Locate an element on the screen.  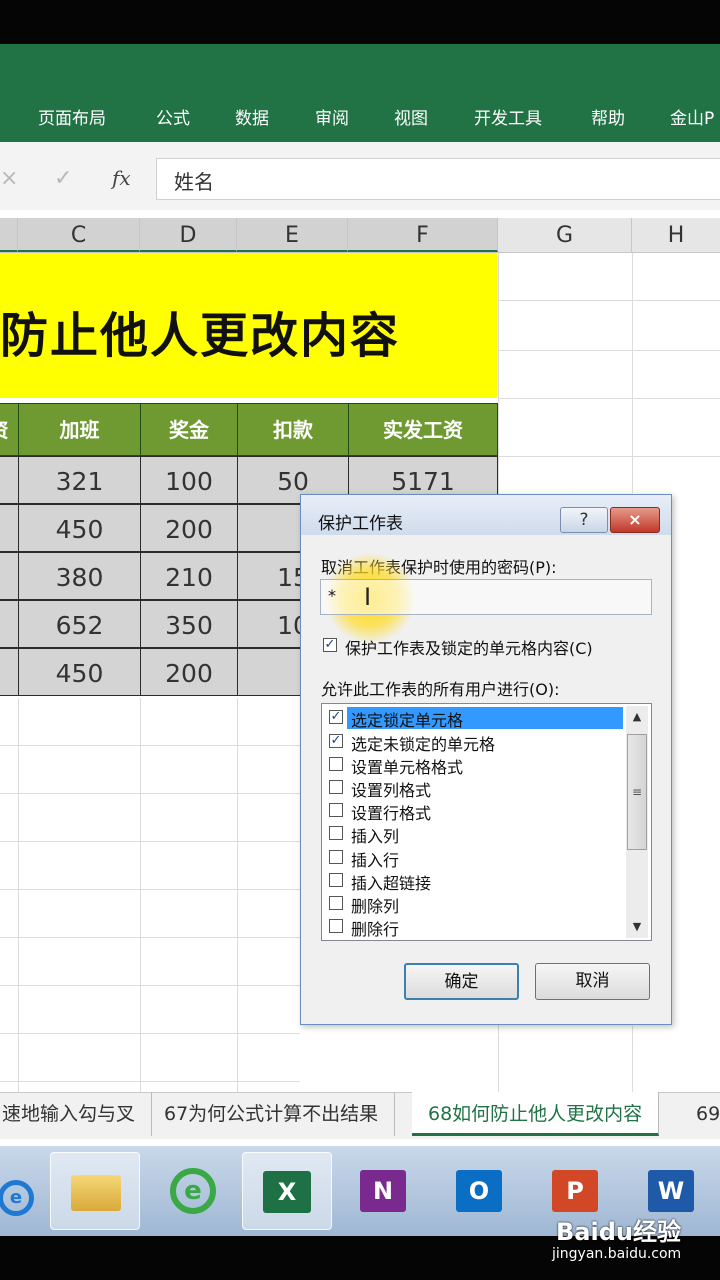
table-header-cell: 奖金 is located at coordinates (189, 429).